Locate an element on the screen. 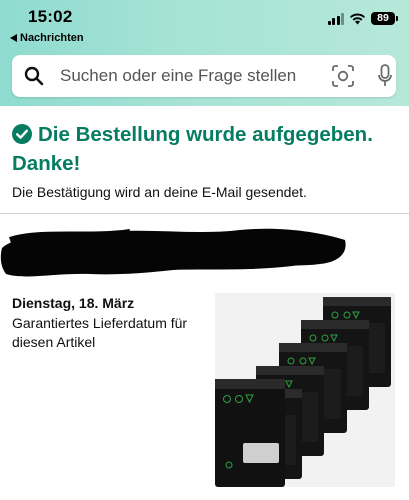 The image size is (409, 500). battery-icon: 89 is located at coordinates (384, 18).